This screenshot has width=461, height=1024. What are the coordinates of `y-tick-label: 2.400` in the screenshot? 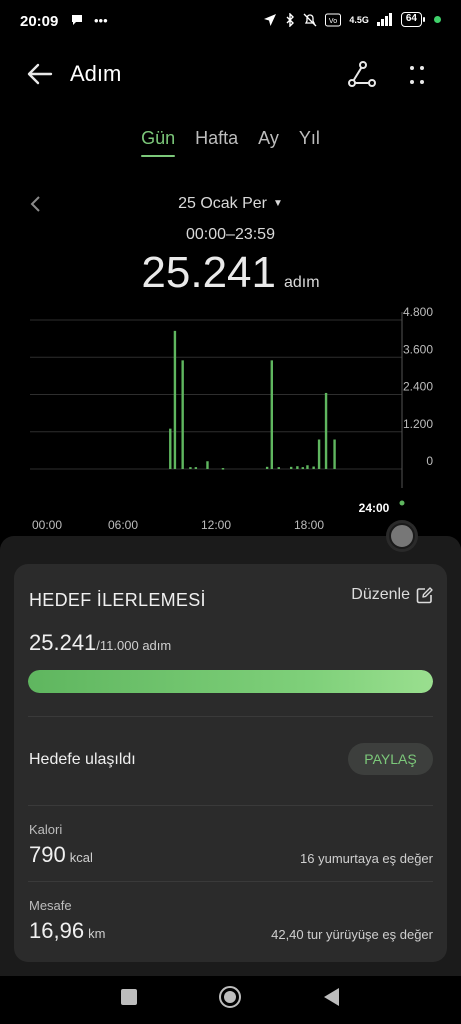 It's located at (418, 387).